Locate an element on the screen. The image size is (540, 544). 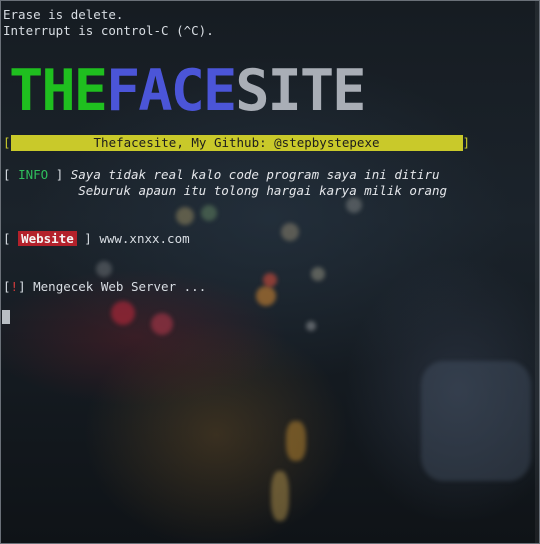
website-badge: Website is located at coordinates (47, 238).